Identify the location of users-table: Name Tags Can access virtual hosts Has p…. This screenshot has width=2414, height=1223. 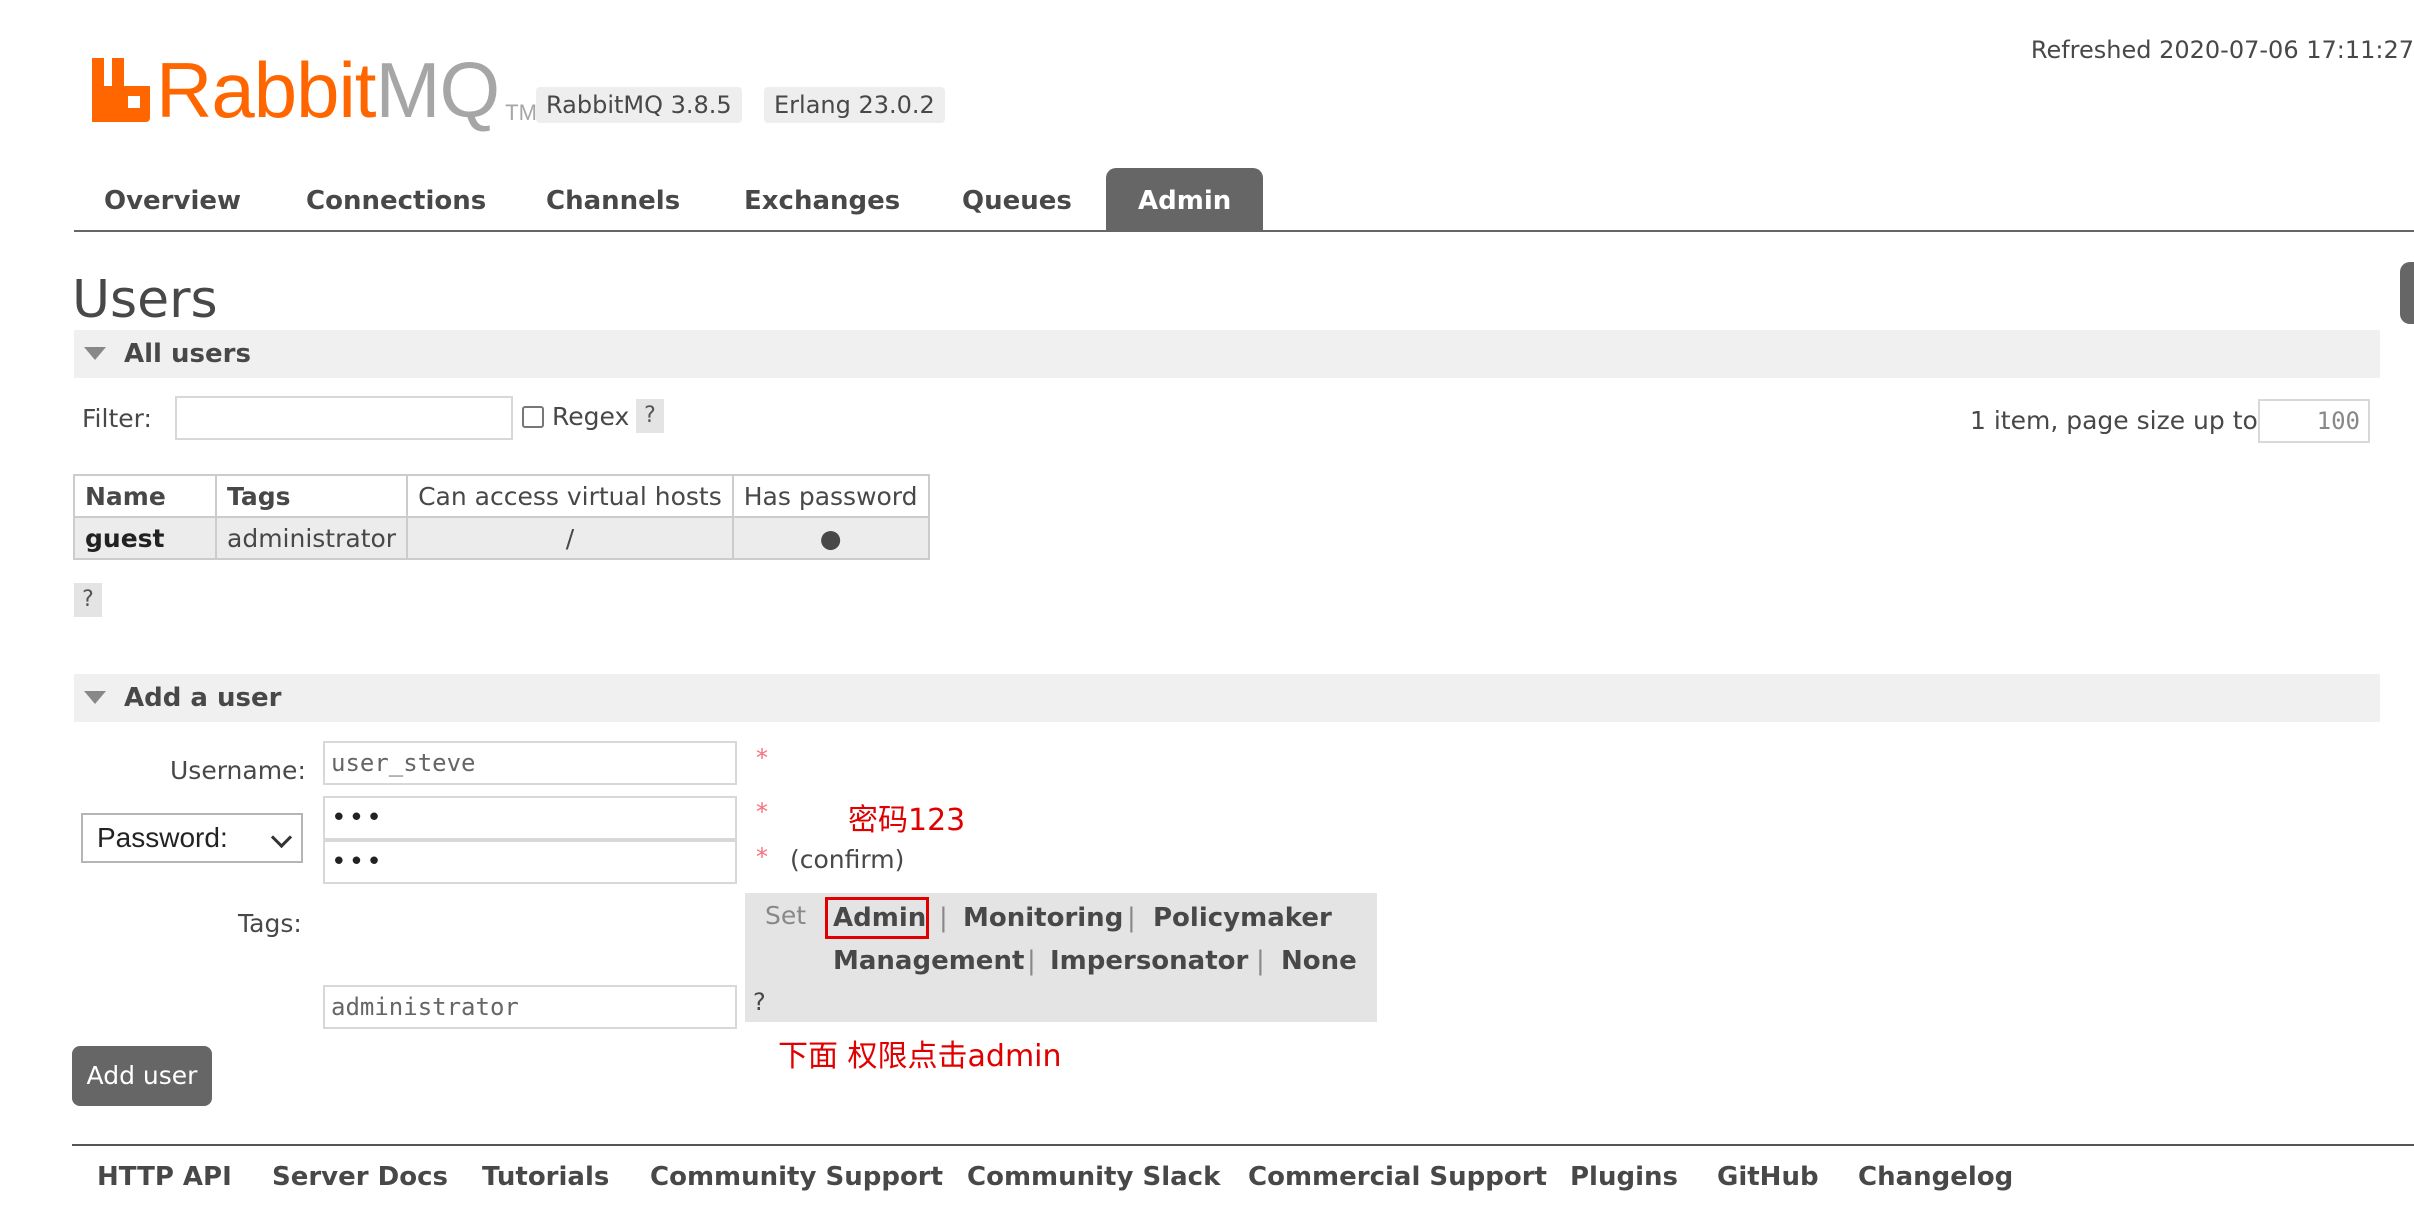
(501, 517).